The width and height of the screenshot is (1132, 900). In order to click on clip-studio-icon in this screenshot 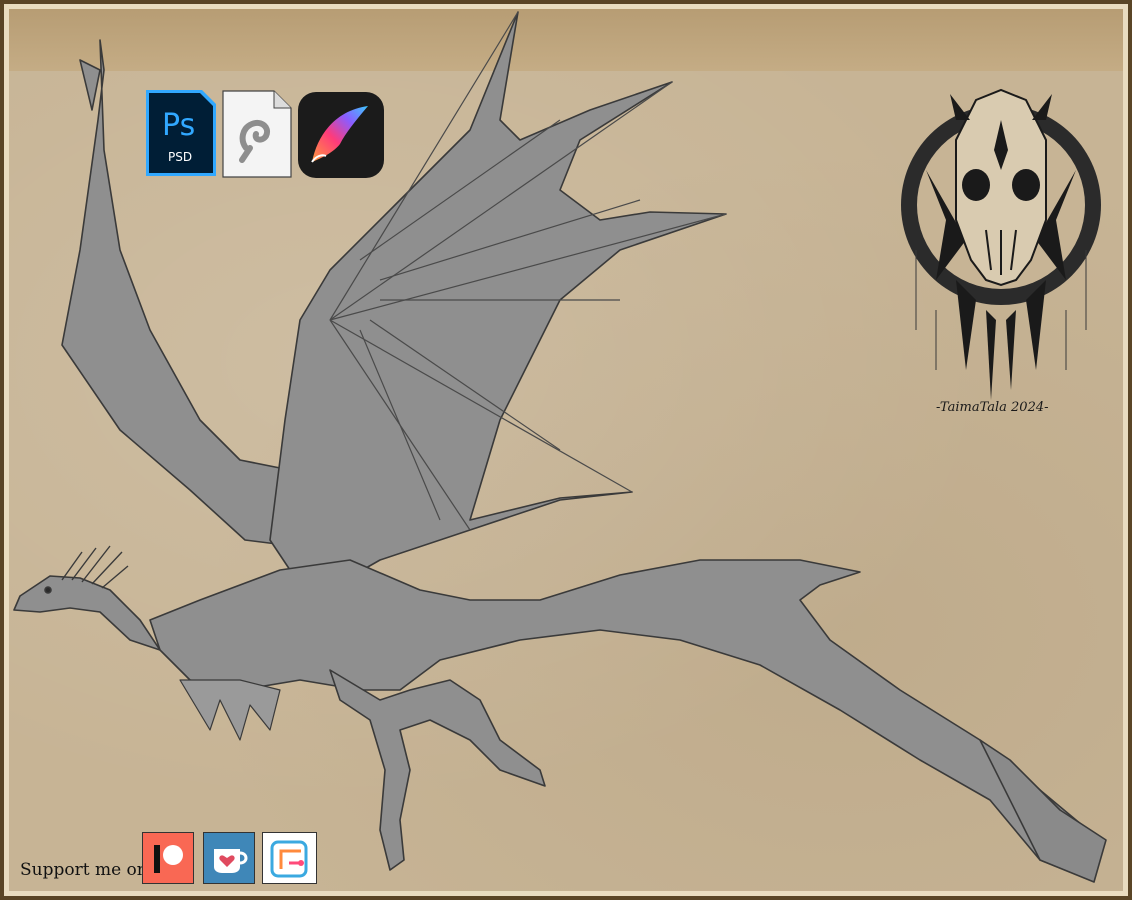, I will do `click(257, 134)`.